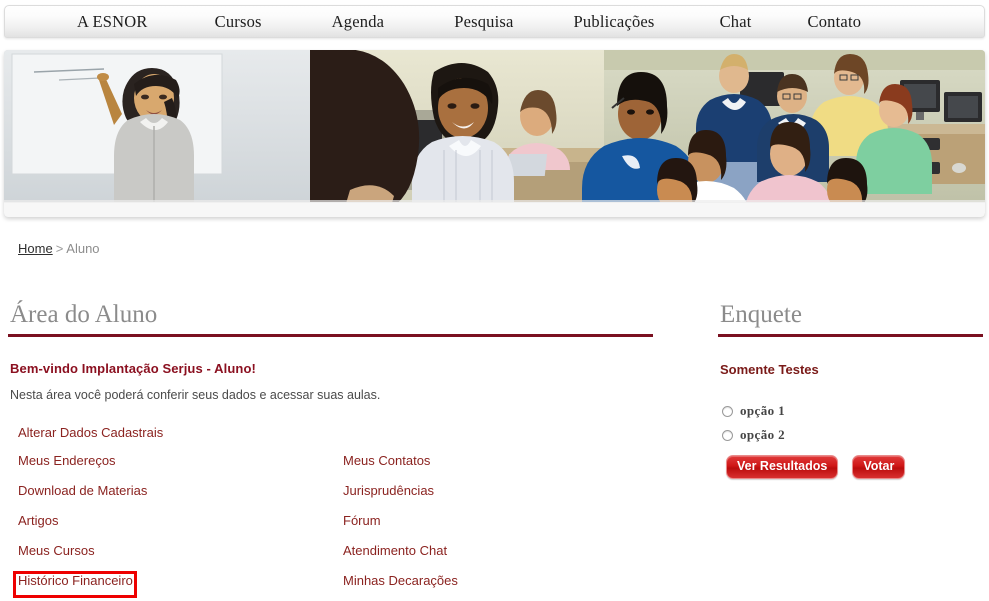  What do you see at coordinates (852, 435) in the screenshot?
I see `poll-option-2: opção 2` at bounding box center [852, 435].